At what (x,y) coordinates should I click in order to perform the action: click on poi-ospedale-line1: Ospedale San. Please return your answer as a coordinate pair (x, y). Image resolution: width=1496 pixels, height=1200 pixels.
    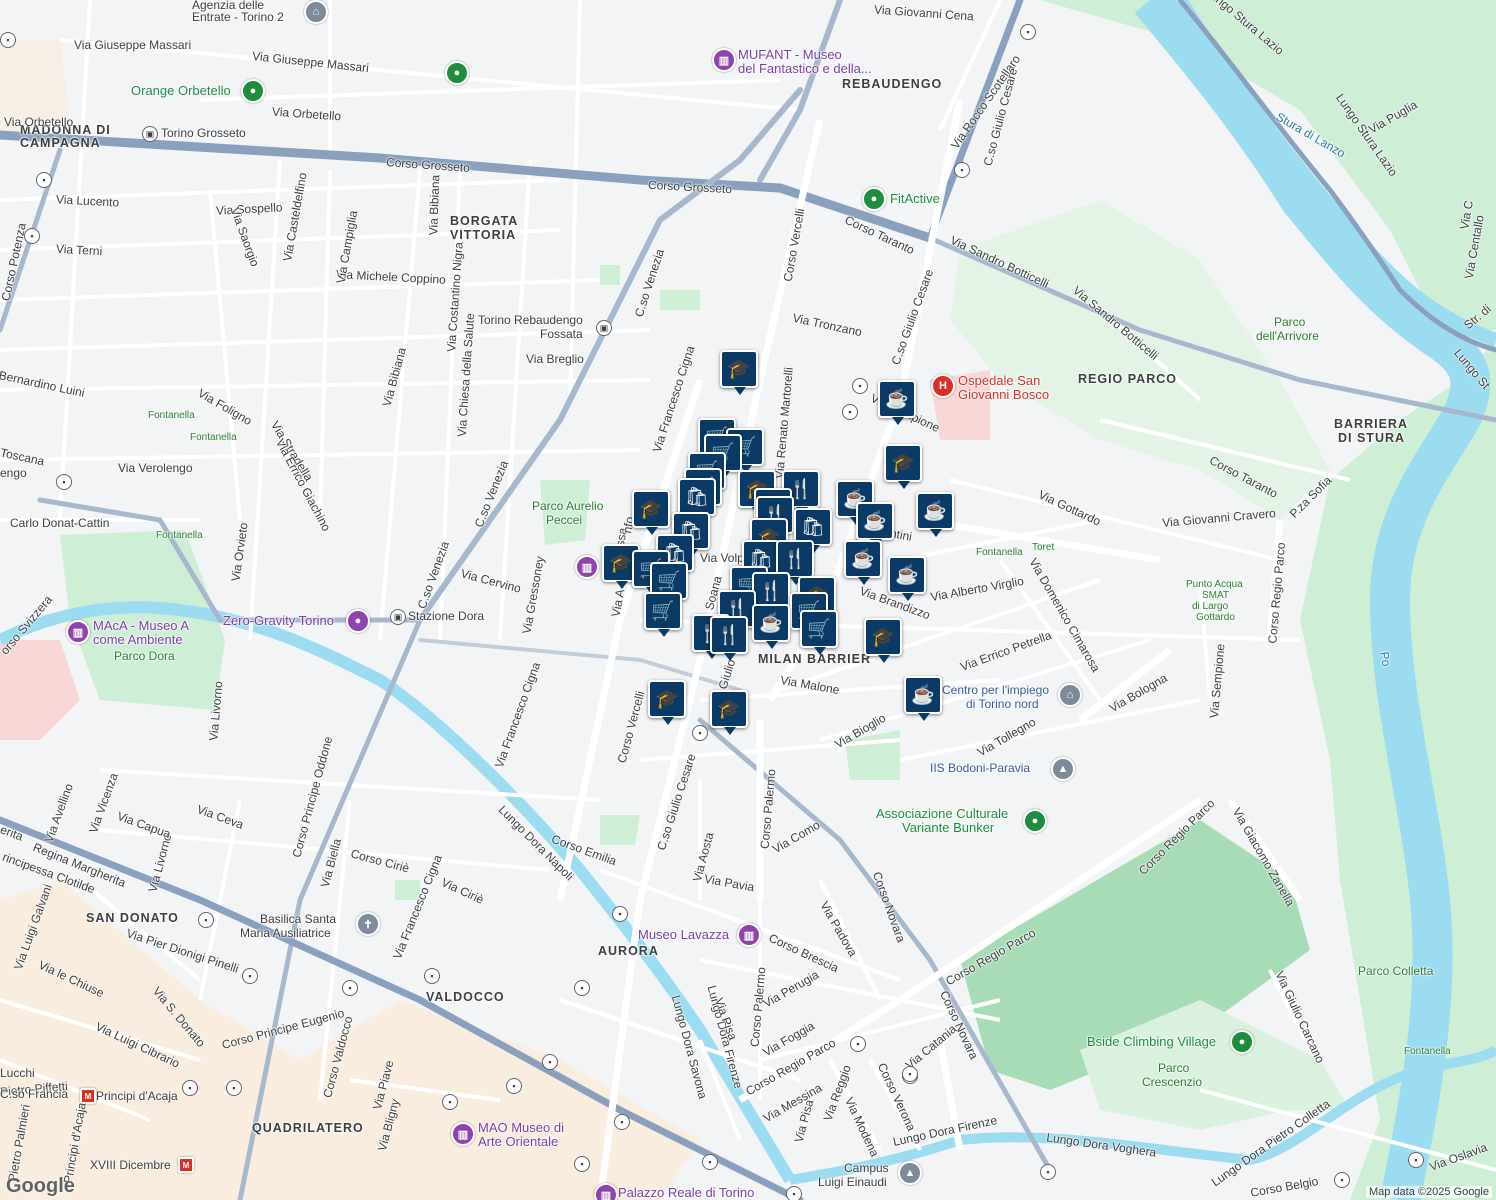
    Looking at the image, I should click on (999, 380).